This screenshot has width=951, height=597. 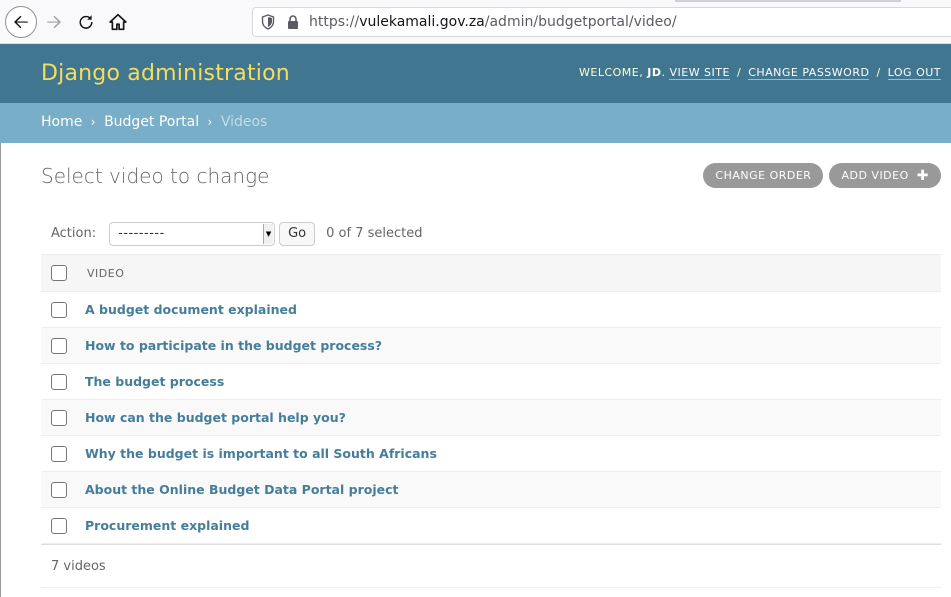 What do you see at coordinates (914, 73) in the screenshot?
I see `log-out-link: LOG OUT` at bounding box center [914, 73].